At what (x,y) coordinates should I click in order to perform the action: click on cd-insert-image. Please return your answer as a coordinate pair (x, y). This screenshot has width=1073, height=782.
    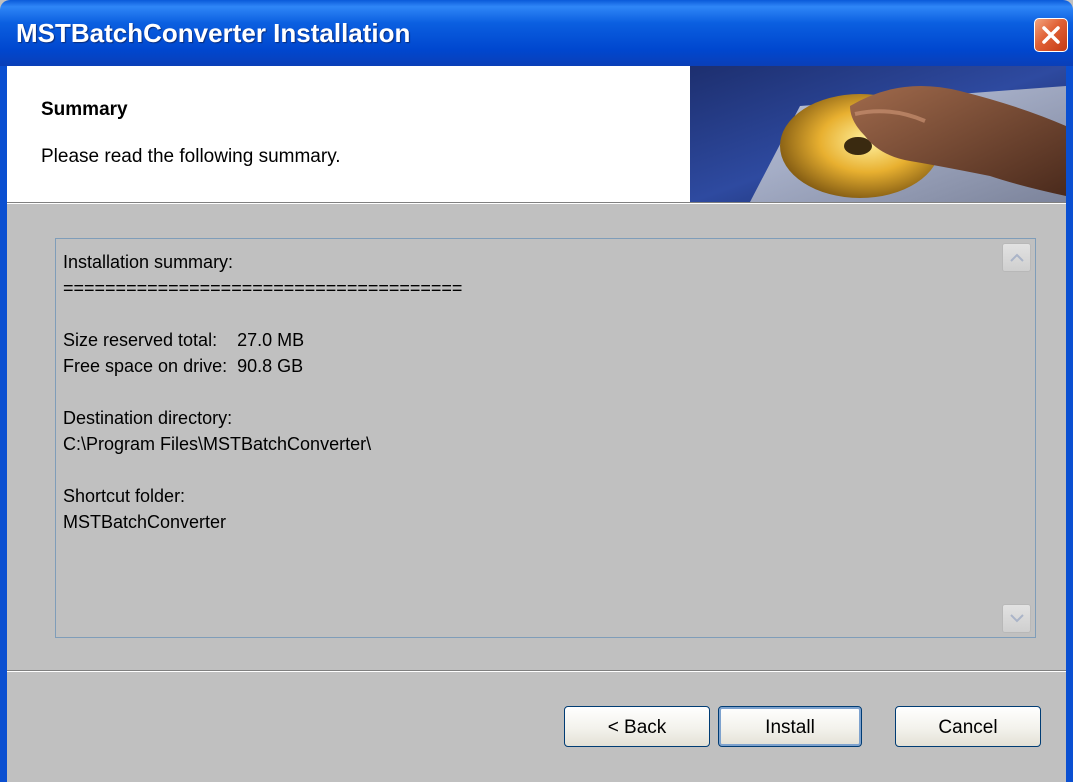
    Looking at the image, I should click on (878, 134).